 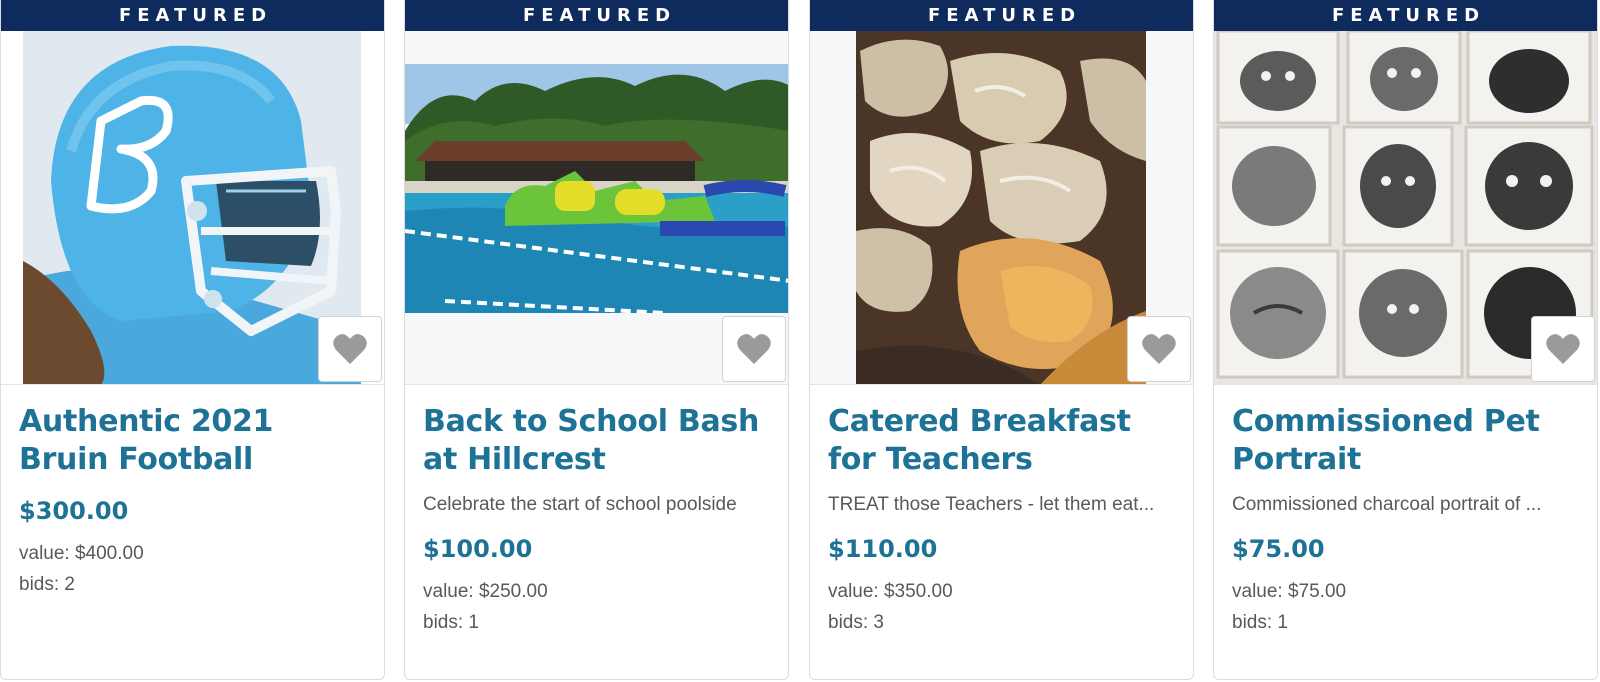 What do you see at coordinates (485, 591) in the screenshot?
I see `item-value: value: $250.00` at bounding box center [485, 591].